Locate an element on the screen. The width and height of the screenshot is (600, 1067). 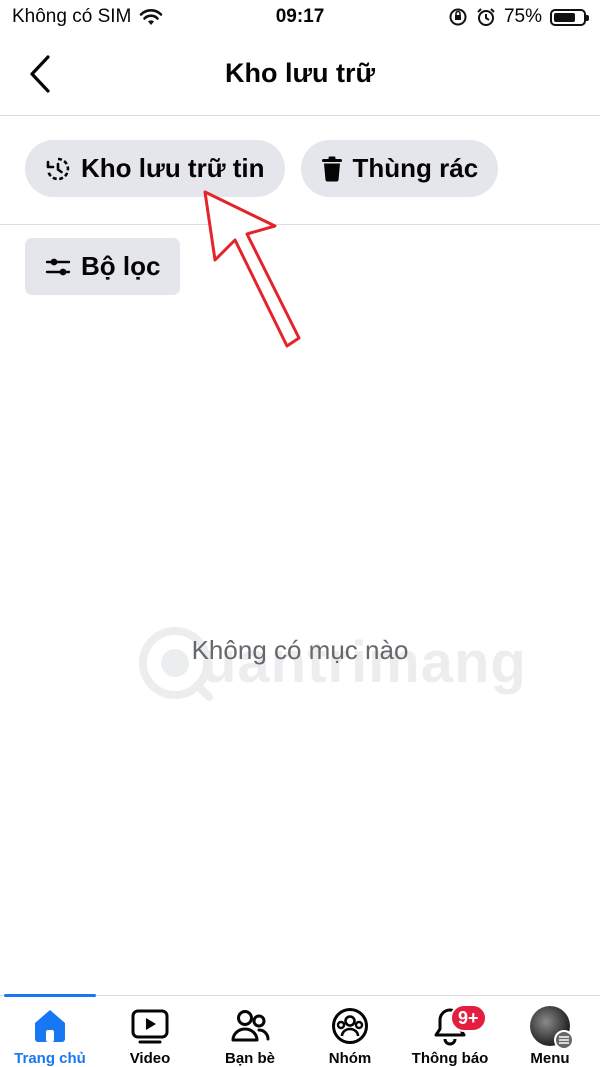
header: Kho lưu trữ is located at coordinates (300, 76).